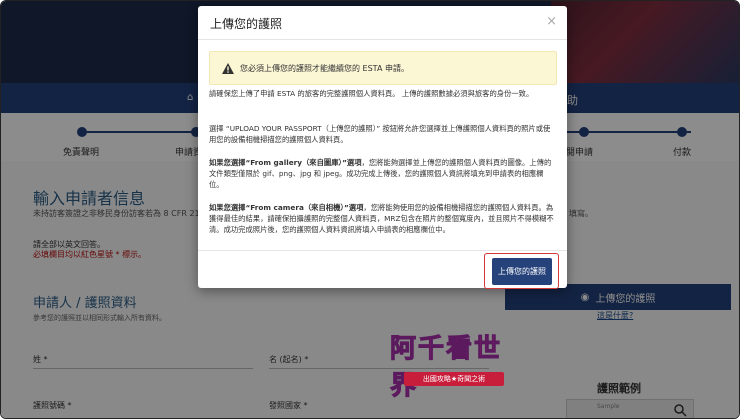 The width and height of the screenshot is (740, 419). Describe the element at coordinates (285, 162) in the screenshot. I see `gallery-option-label: 如果您選擇“From gallery（來自圖庫）”選項` at that location.